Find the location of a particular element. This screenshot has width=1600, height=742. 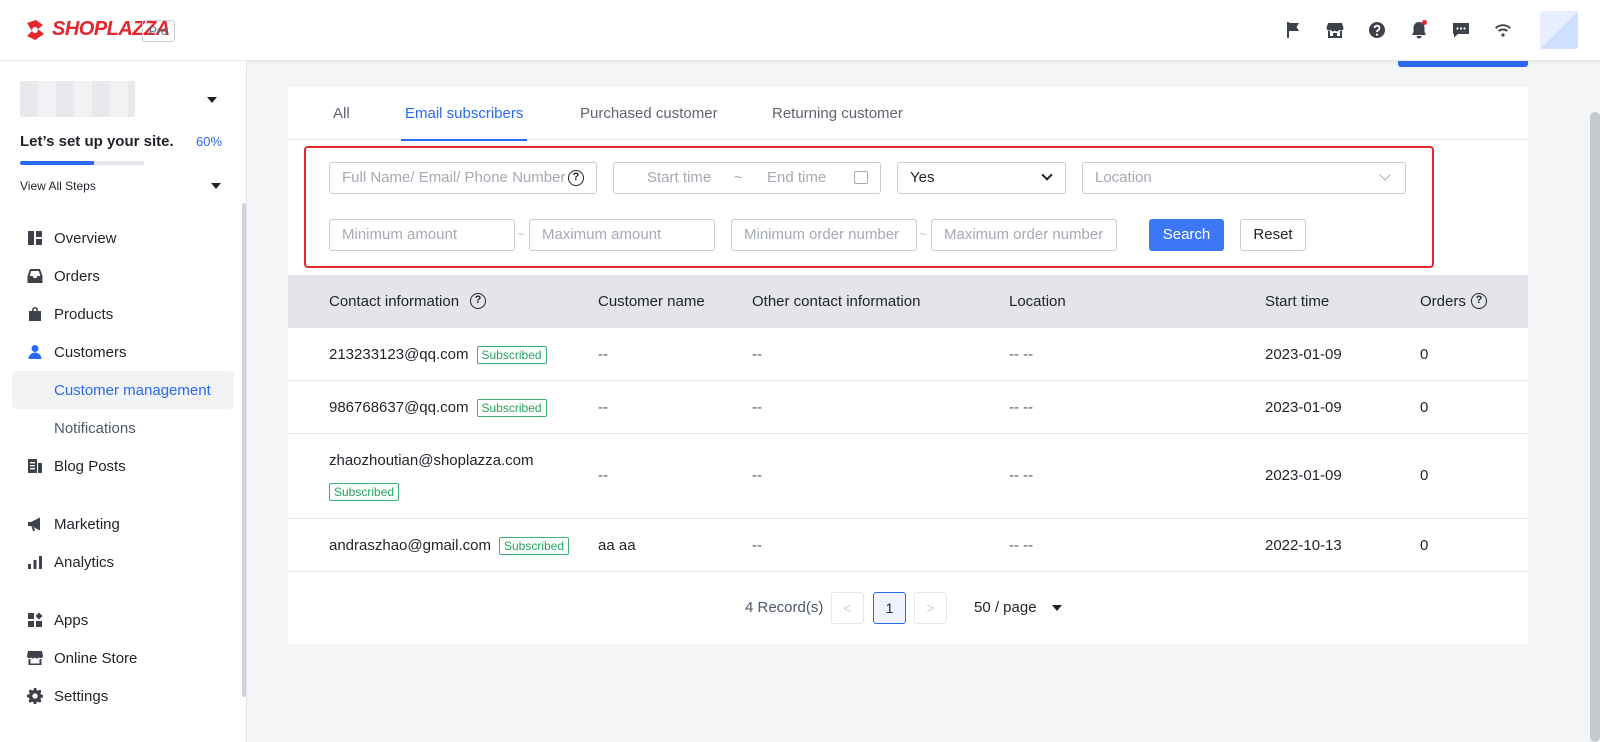

blog-icon is located at coordinates (35, 466).